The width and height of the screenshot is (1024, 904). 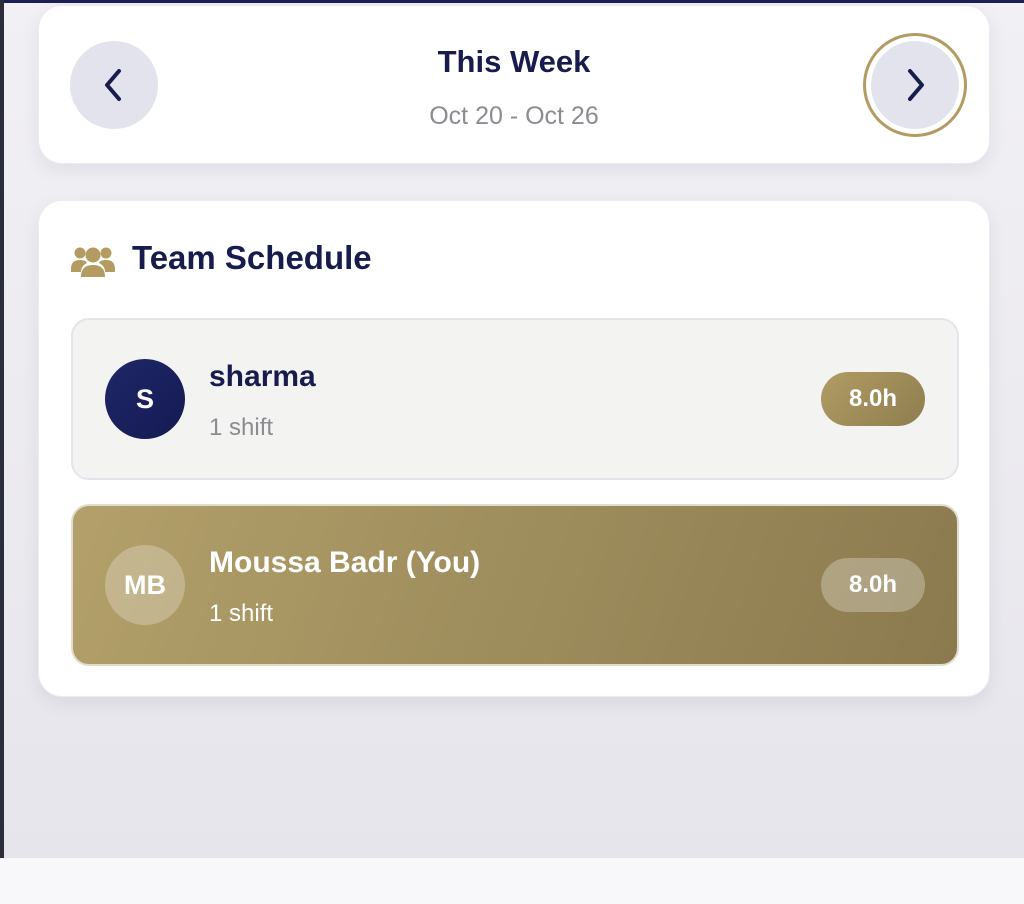 What do you see at coordinates (514, 116) in the screenshot?
I see `week-date-range: Oct 20 - Oct 26` at bounding box center [514, 116].